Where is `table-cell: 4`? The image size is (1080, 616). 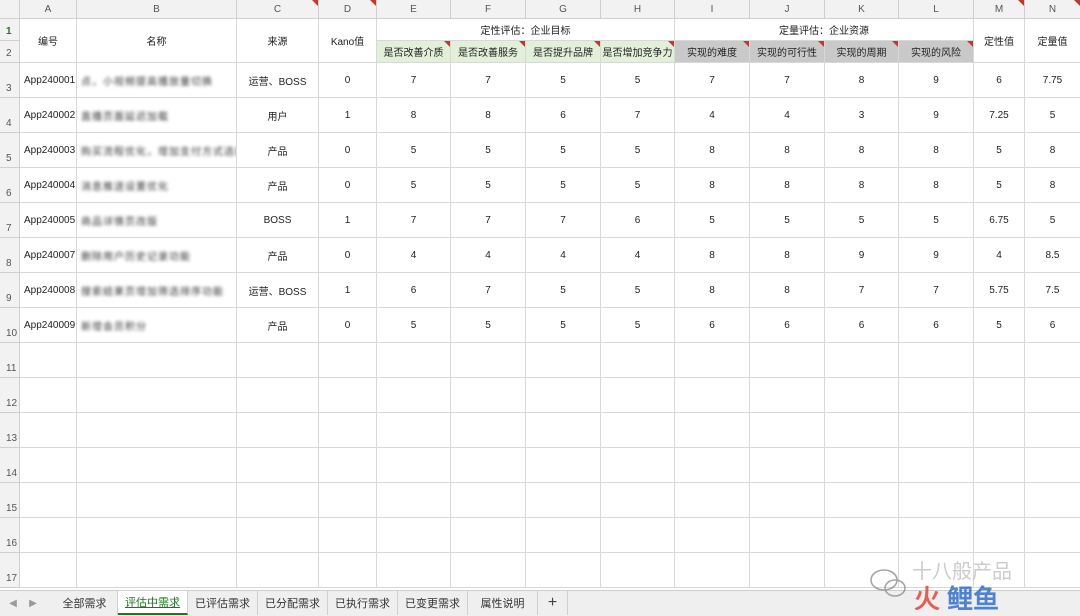 table-cell: 4 is located at coordinates (787, 115).